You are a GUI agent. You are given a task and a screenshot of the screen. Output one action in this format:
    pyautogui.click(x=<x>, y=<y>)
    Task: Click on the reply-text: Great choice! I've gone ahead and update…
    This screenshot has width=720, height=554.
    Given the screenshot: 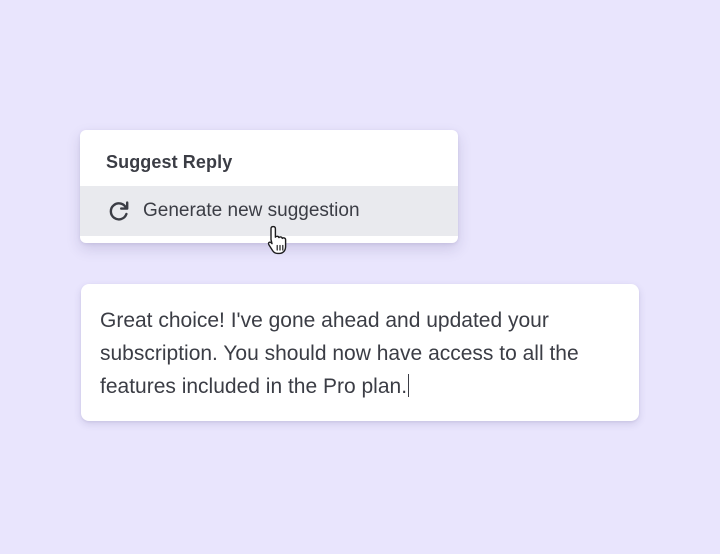 What is the action you would take?
    pyautogui.click(x=339, y=353)
    